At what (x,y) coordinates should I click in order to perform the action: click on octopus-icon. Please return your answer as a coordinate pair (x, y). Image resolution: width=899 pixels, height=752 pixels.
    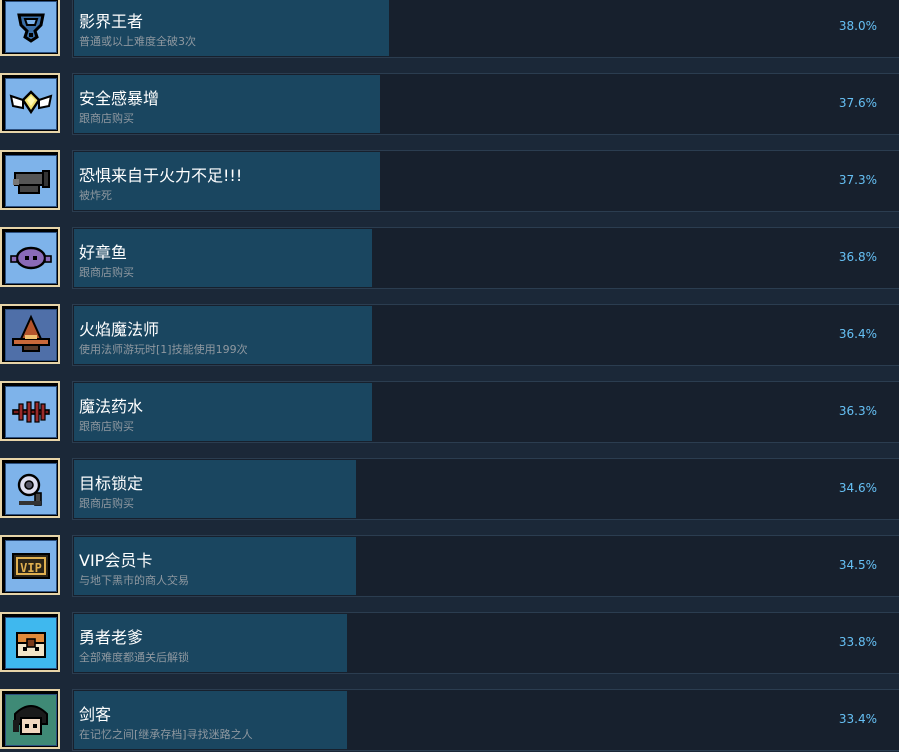
    Looking at the image, I should click on (31, 258).